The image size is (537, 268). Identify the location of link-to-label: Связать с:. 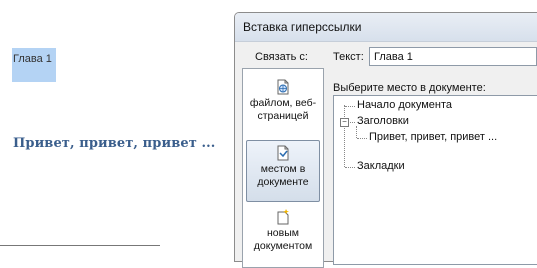
(281, 57).